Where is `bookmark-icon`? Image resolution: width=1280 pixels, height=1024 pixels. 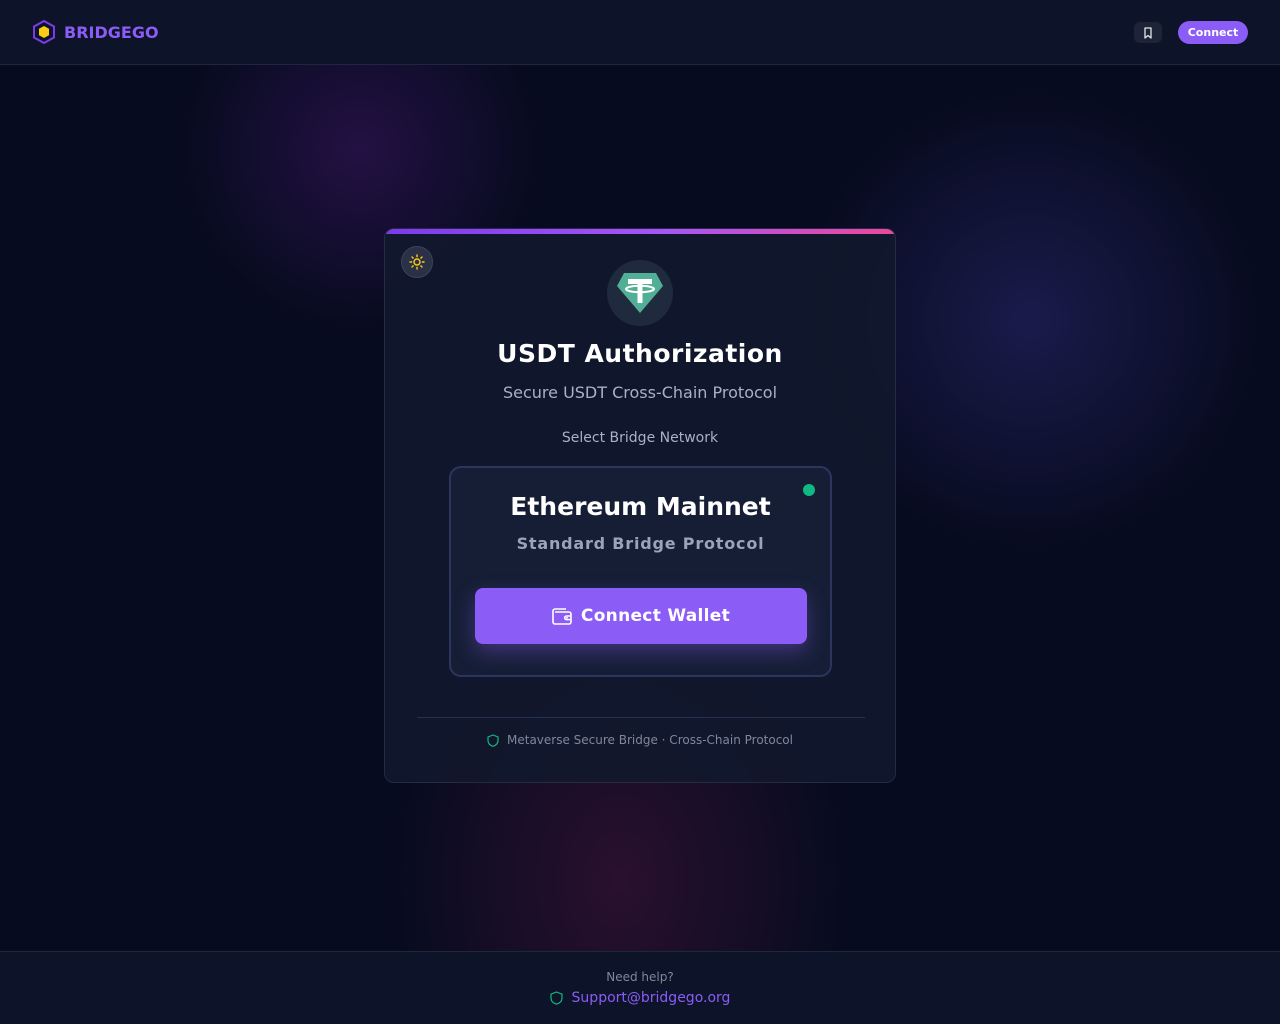
bookmark-icon is located at coordinates (1148, 32).